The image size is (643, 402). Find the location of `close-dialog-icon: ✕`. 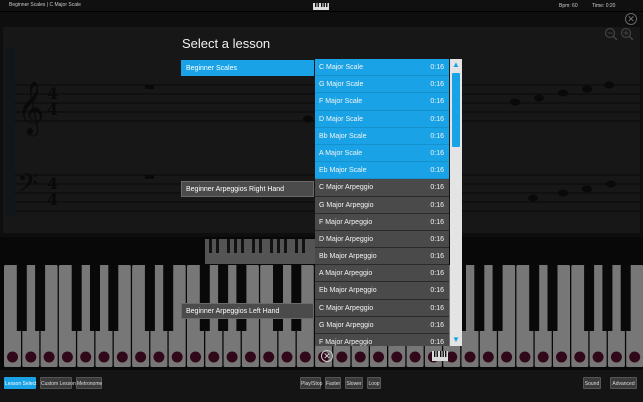

close-dialog-icon: ✕ is located at coordinates (327, 356).